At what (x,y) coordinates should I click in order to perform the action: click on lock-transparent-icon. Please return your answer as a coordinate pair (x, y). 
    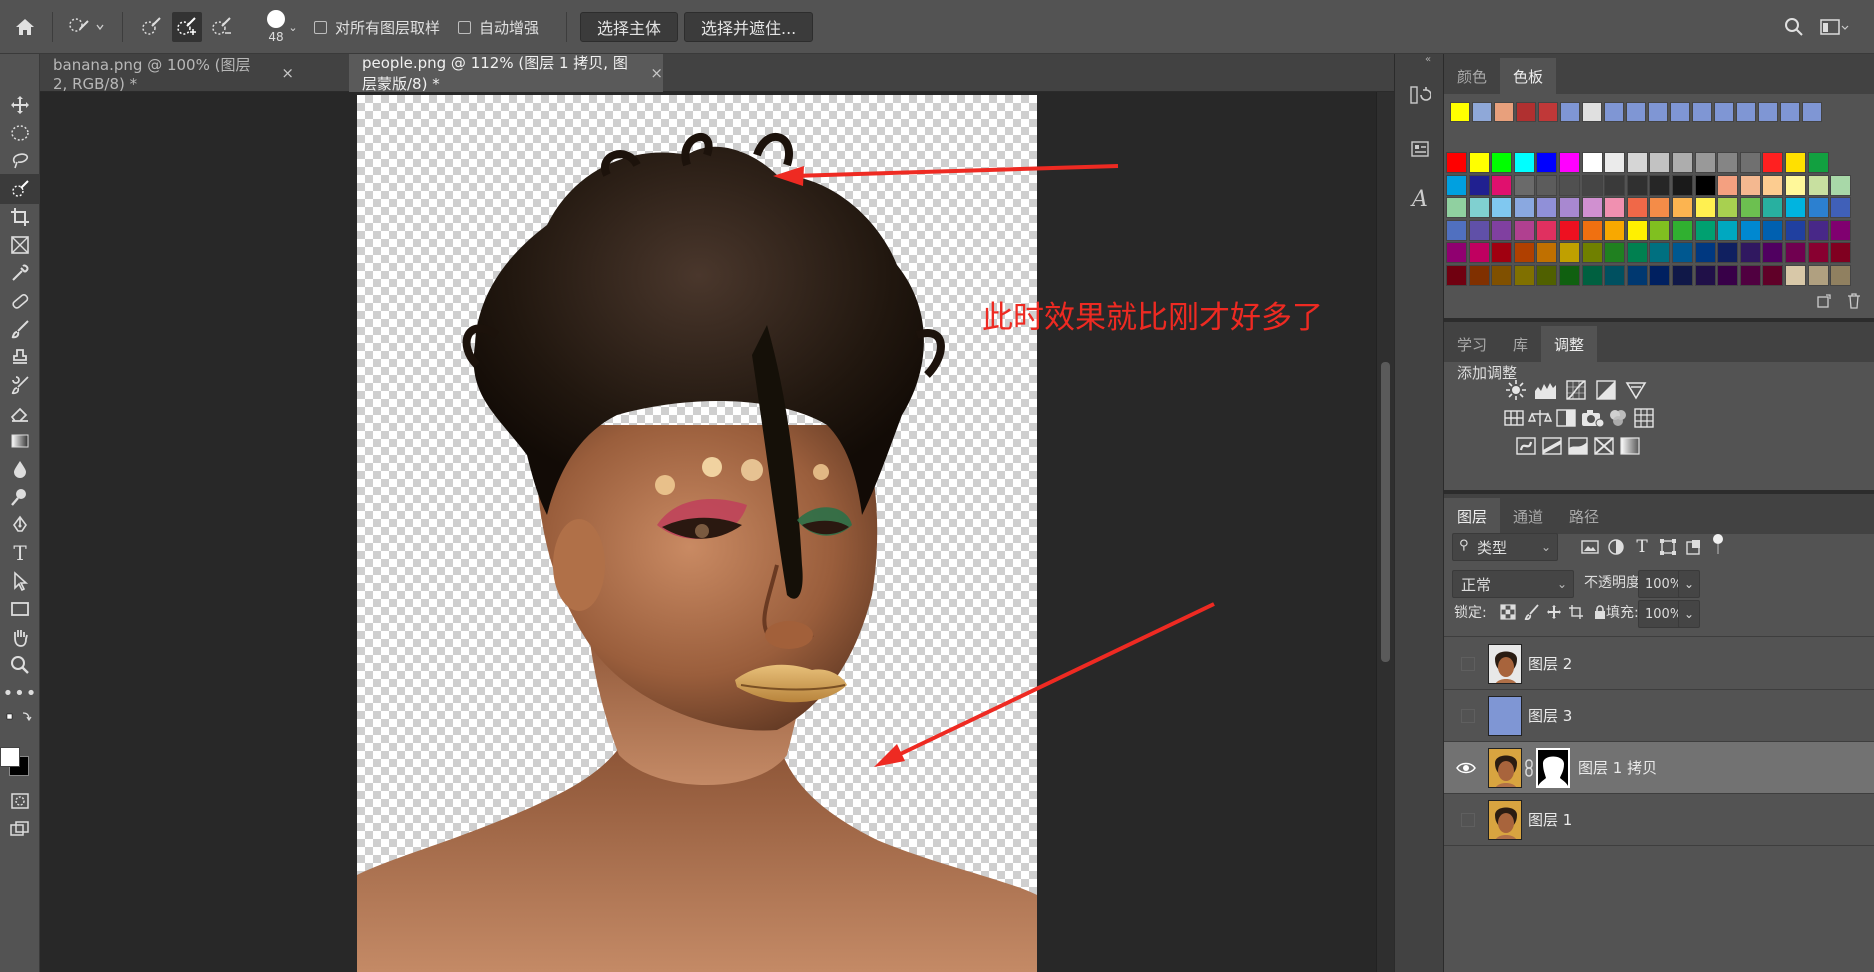
    Looking at the image, I should click on (1508, 612).